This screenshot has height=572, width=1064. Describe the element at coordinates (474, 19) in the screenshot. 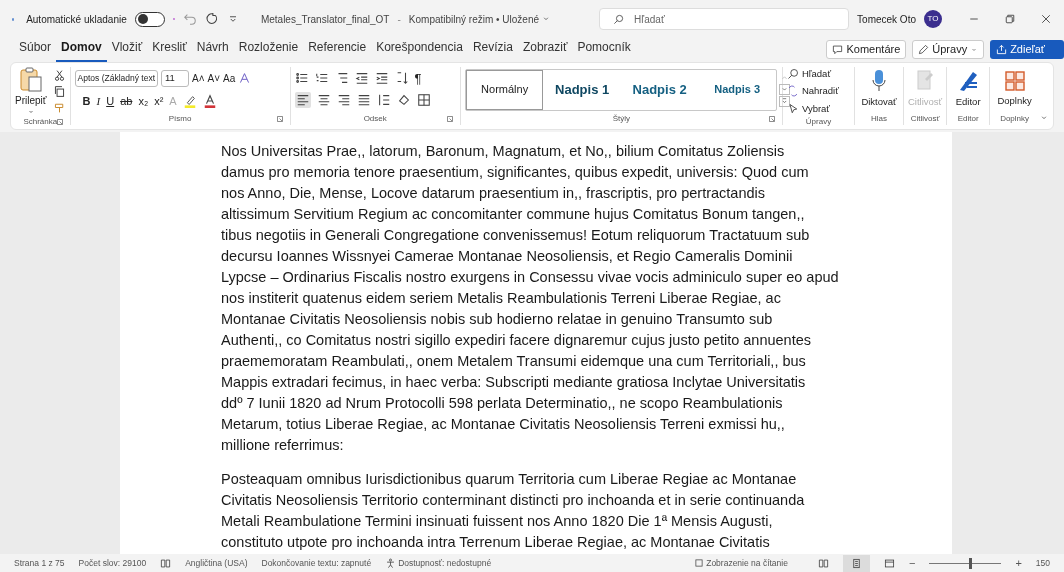

I see `document-state: Kompatibilný režim • Uložené` at that location.